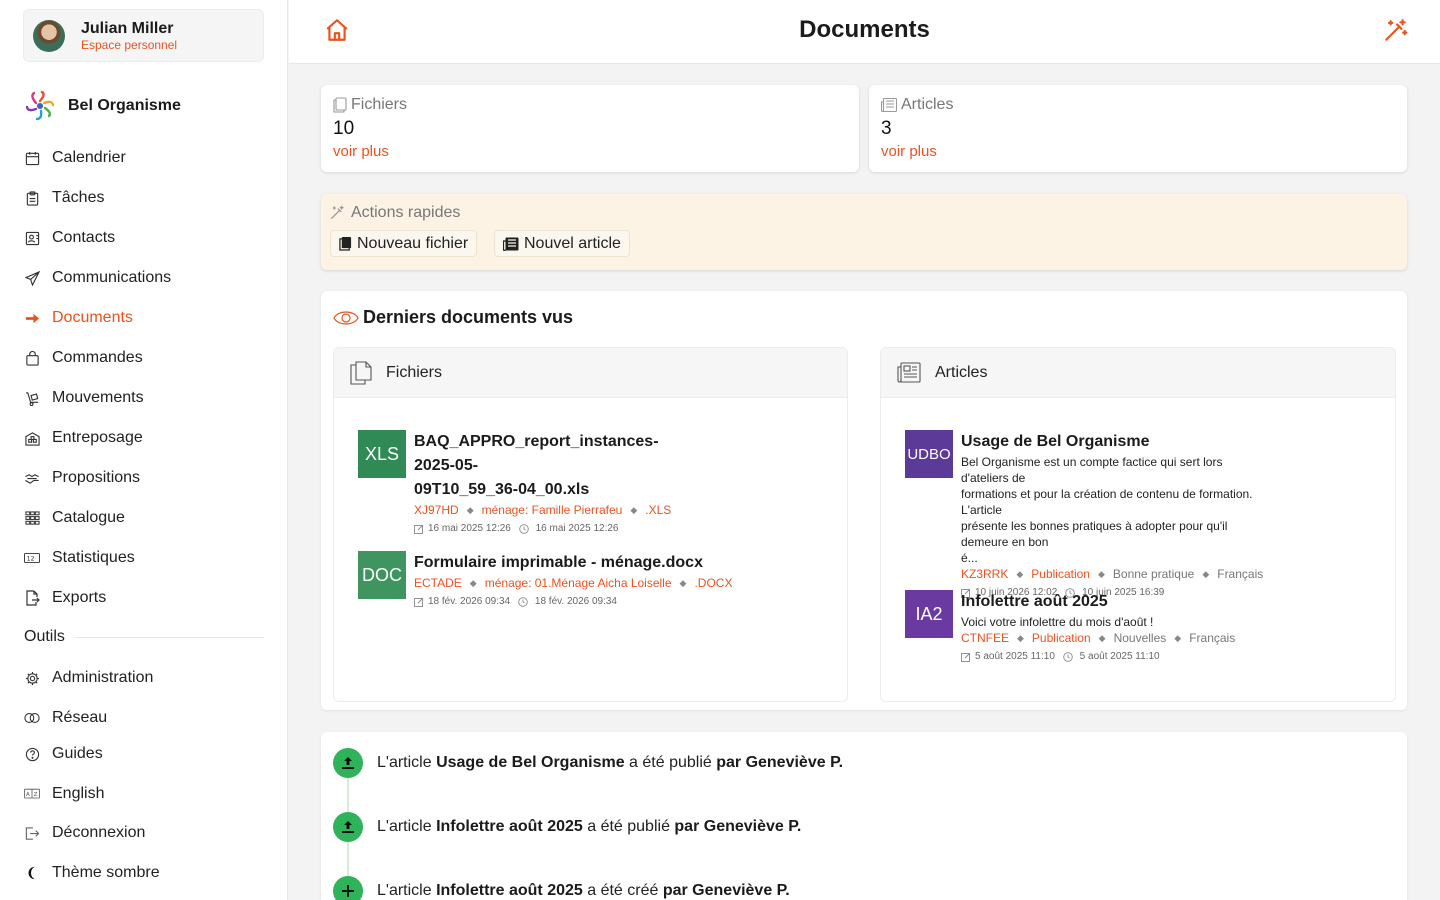 This screenshot has height=900, width=1440. I want to click on sidebar-item-label: Catalogue, so click(88, 517).